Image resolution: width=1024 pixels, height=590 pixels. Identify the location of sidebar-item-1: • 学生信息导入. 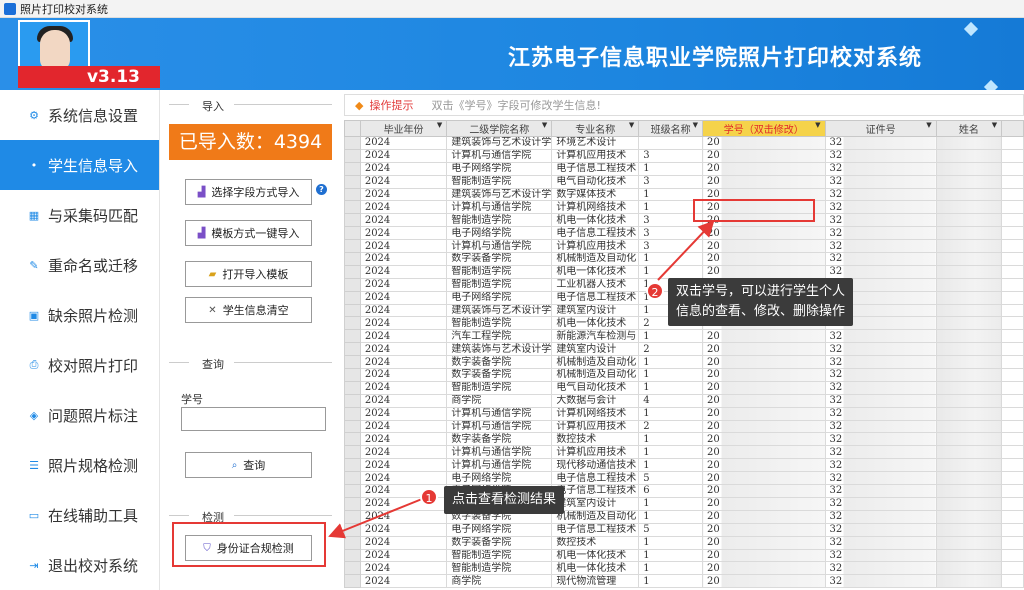
(79, 165).